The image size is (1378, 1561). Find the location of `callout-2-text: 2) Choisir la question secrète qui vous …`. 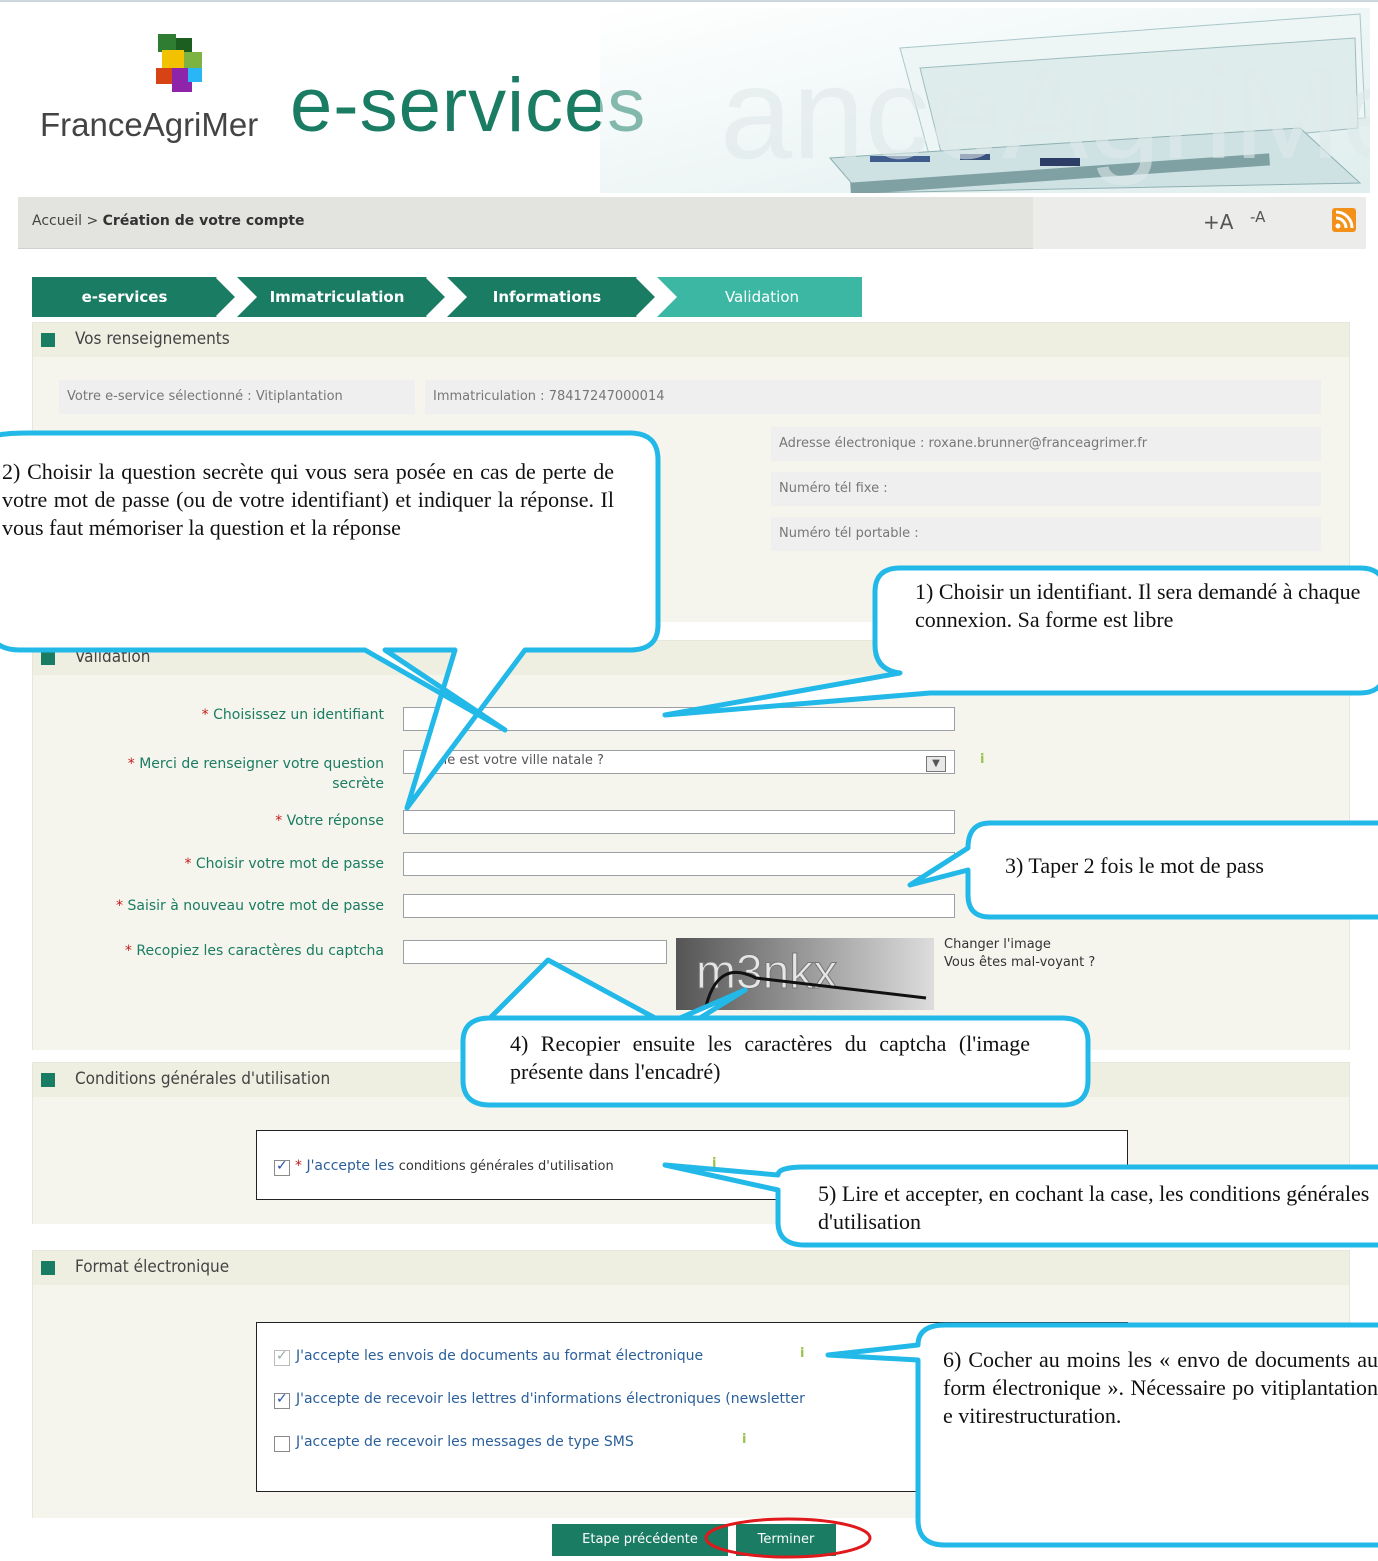

callout-2-text: 2) Choisir la question secrète qui vous … is located at coordinates (308, 499).